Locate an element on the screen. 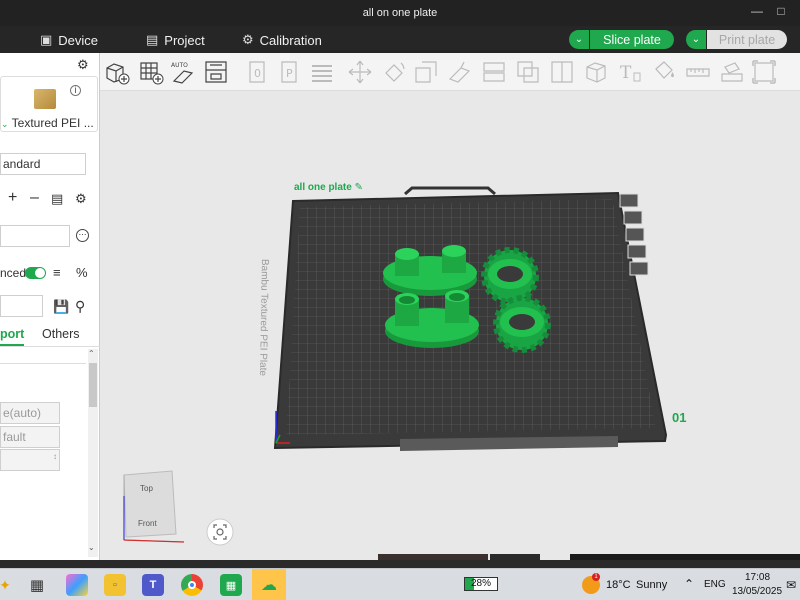 Image resolution: width=800 pixels, height=600 pixels. support-paint-button is located at coordinates (596, 72).